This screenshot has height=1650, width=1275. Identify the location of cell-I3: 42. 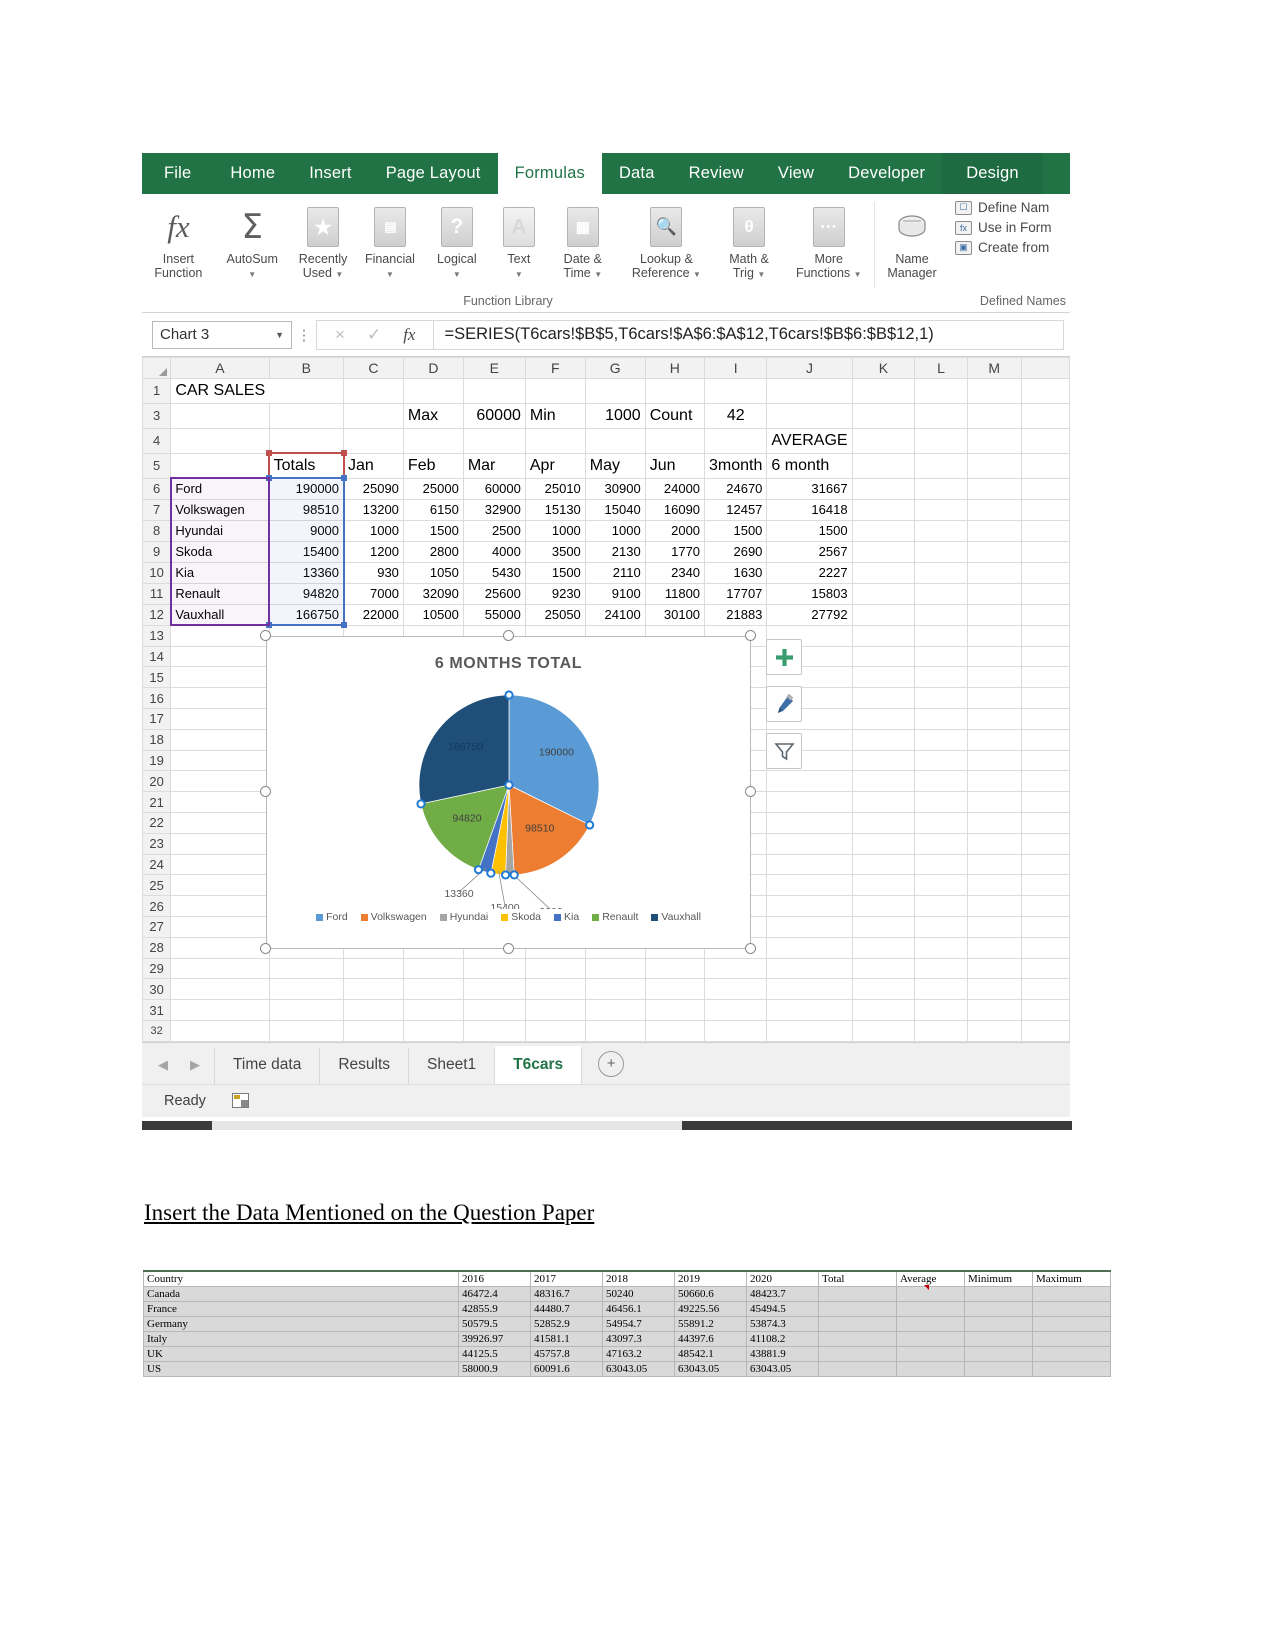
(736, 415).